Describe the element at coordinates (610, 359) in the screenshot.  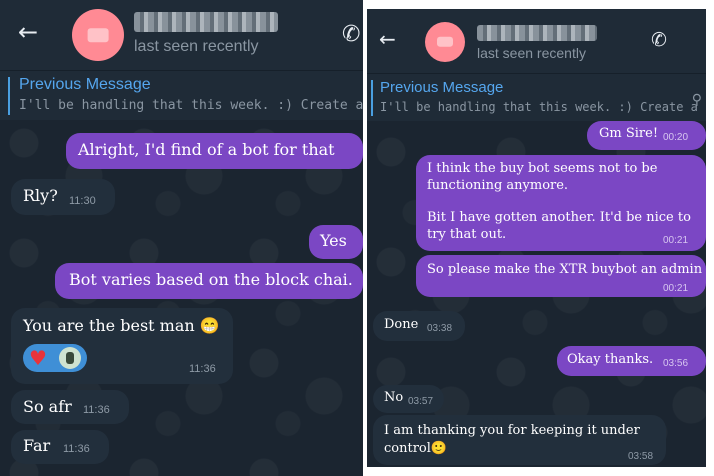
I see `message-text: Okay thanks.` at that location.